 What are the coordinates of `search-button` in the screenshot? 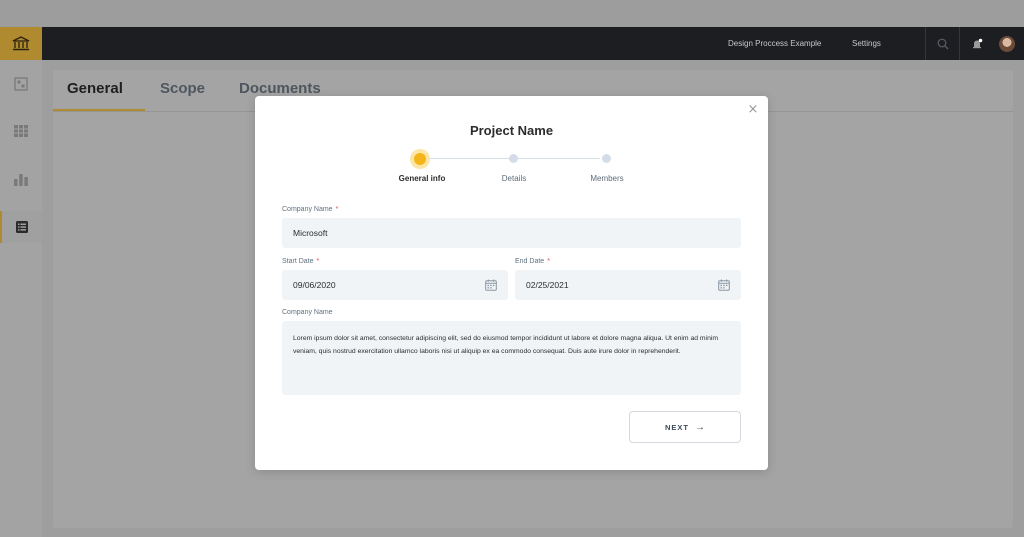 It's located at (943, 43).